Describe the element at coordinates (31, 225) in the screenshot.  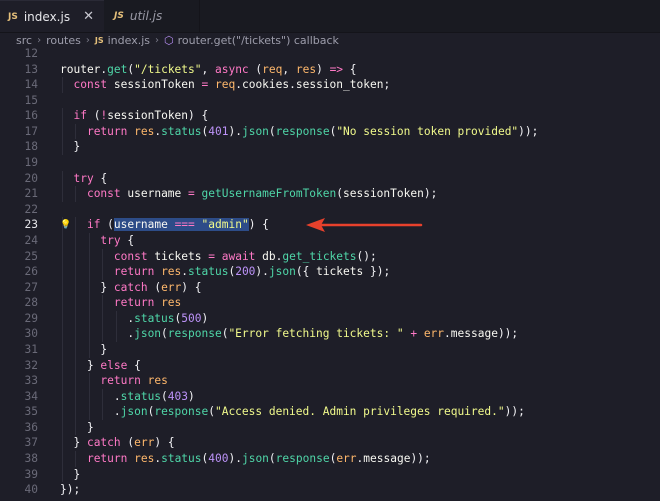
I see `line-number: 23` at that location.